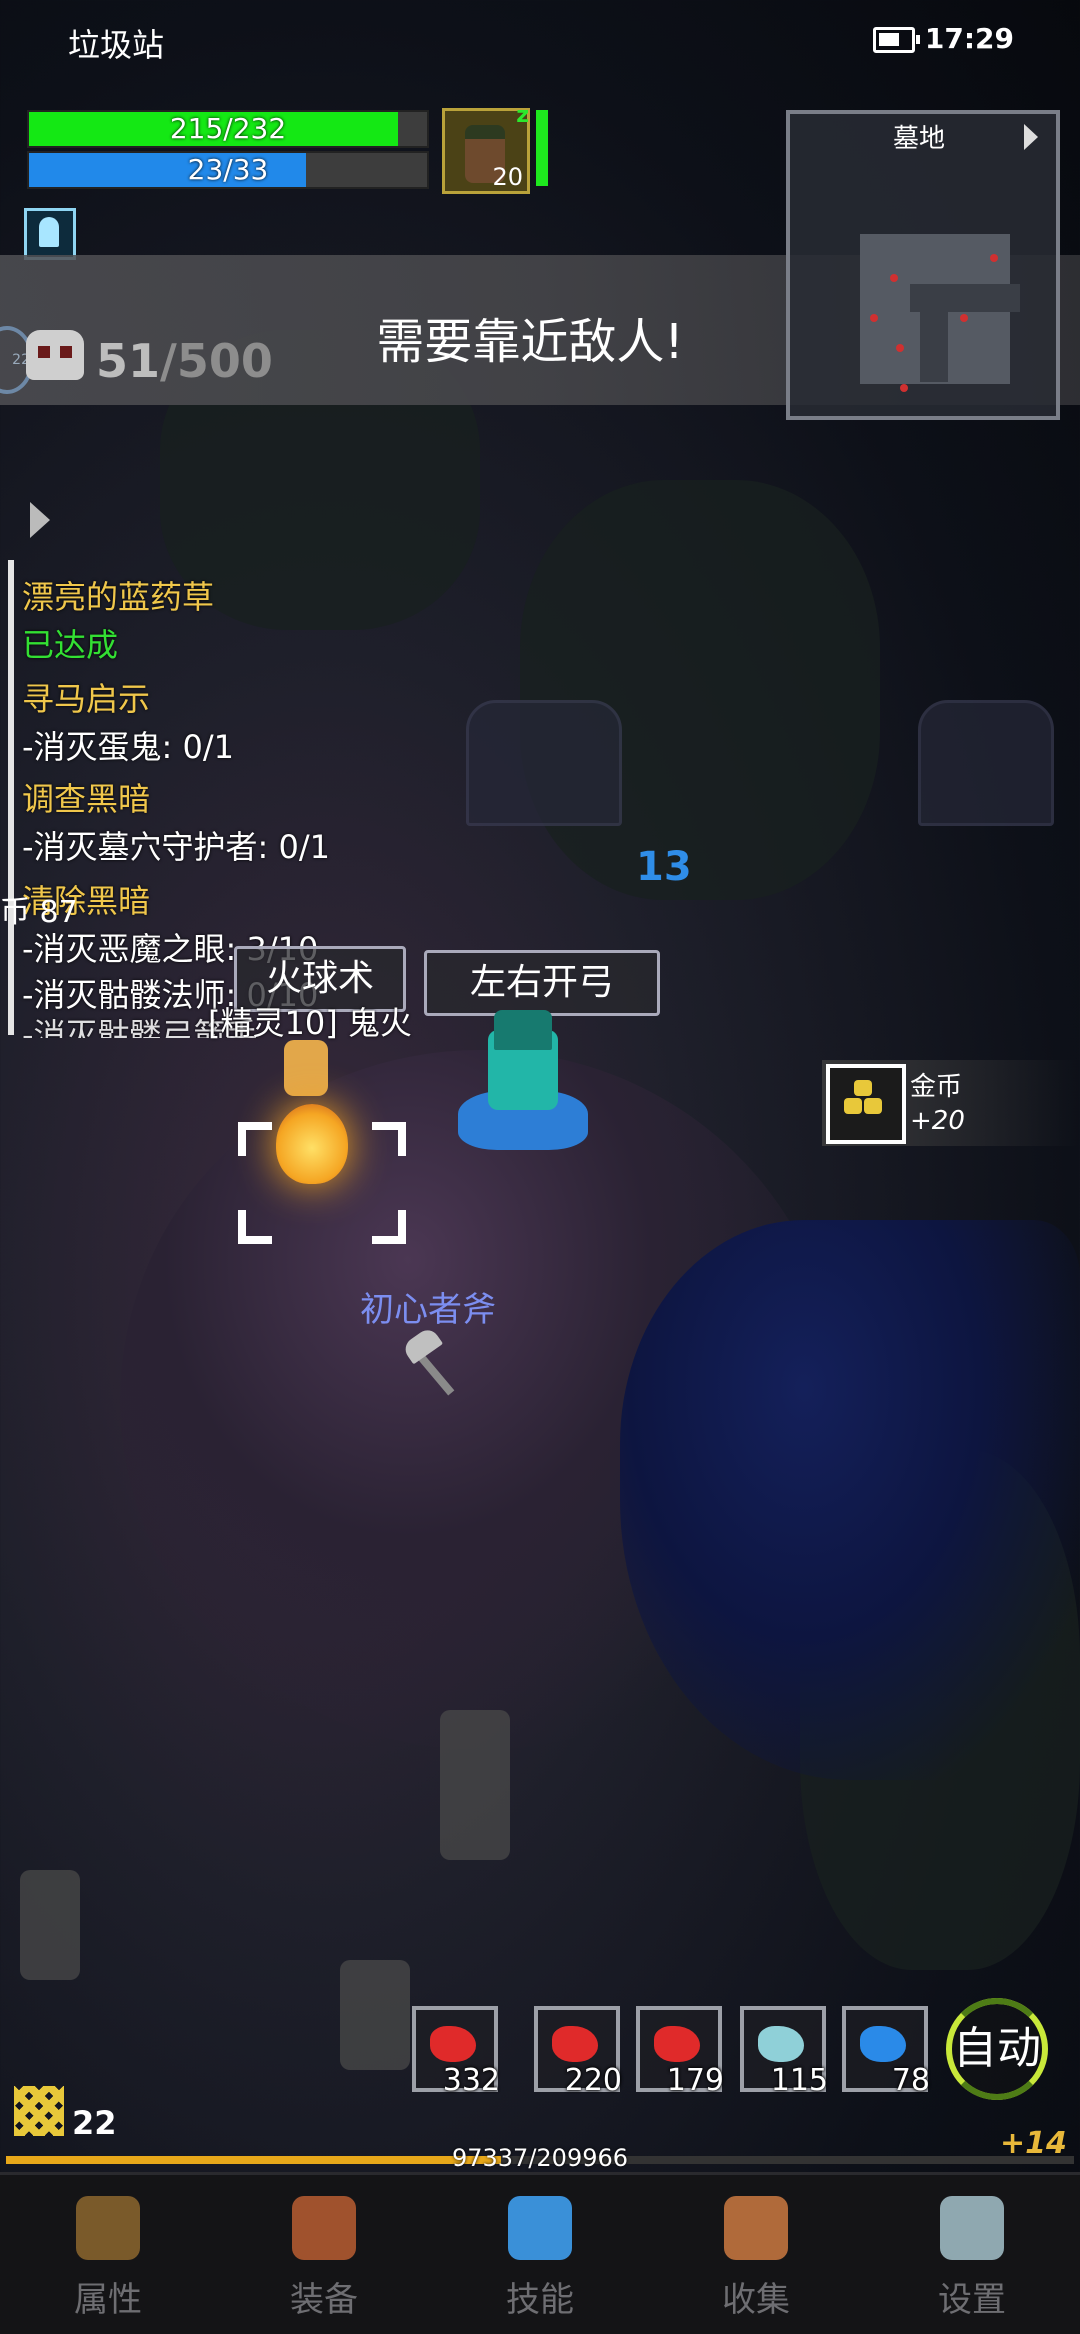 The height and width of the screenshot is (2334, 1080). I want to click on quest-title: 调查黑暗, so click(86, 797).